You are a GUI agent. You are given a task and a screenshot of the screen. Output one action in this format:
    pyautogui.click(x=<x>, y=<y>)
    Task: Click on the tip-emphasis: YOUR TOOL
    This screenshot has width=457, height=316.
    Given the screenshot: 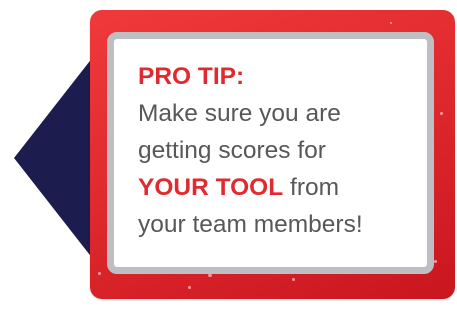 What is the action you would take?
    pyautogui.click(x=211, y=187)
    